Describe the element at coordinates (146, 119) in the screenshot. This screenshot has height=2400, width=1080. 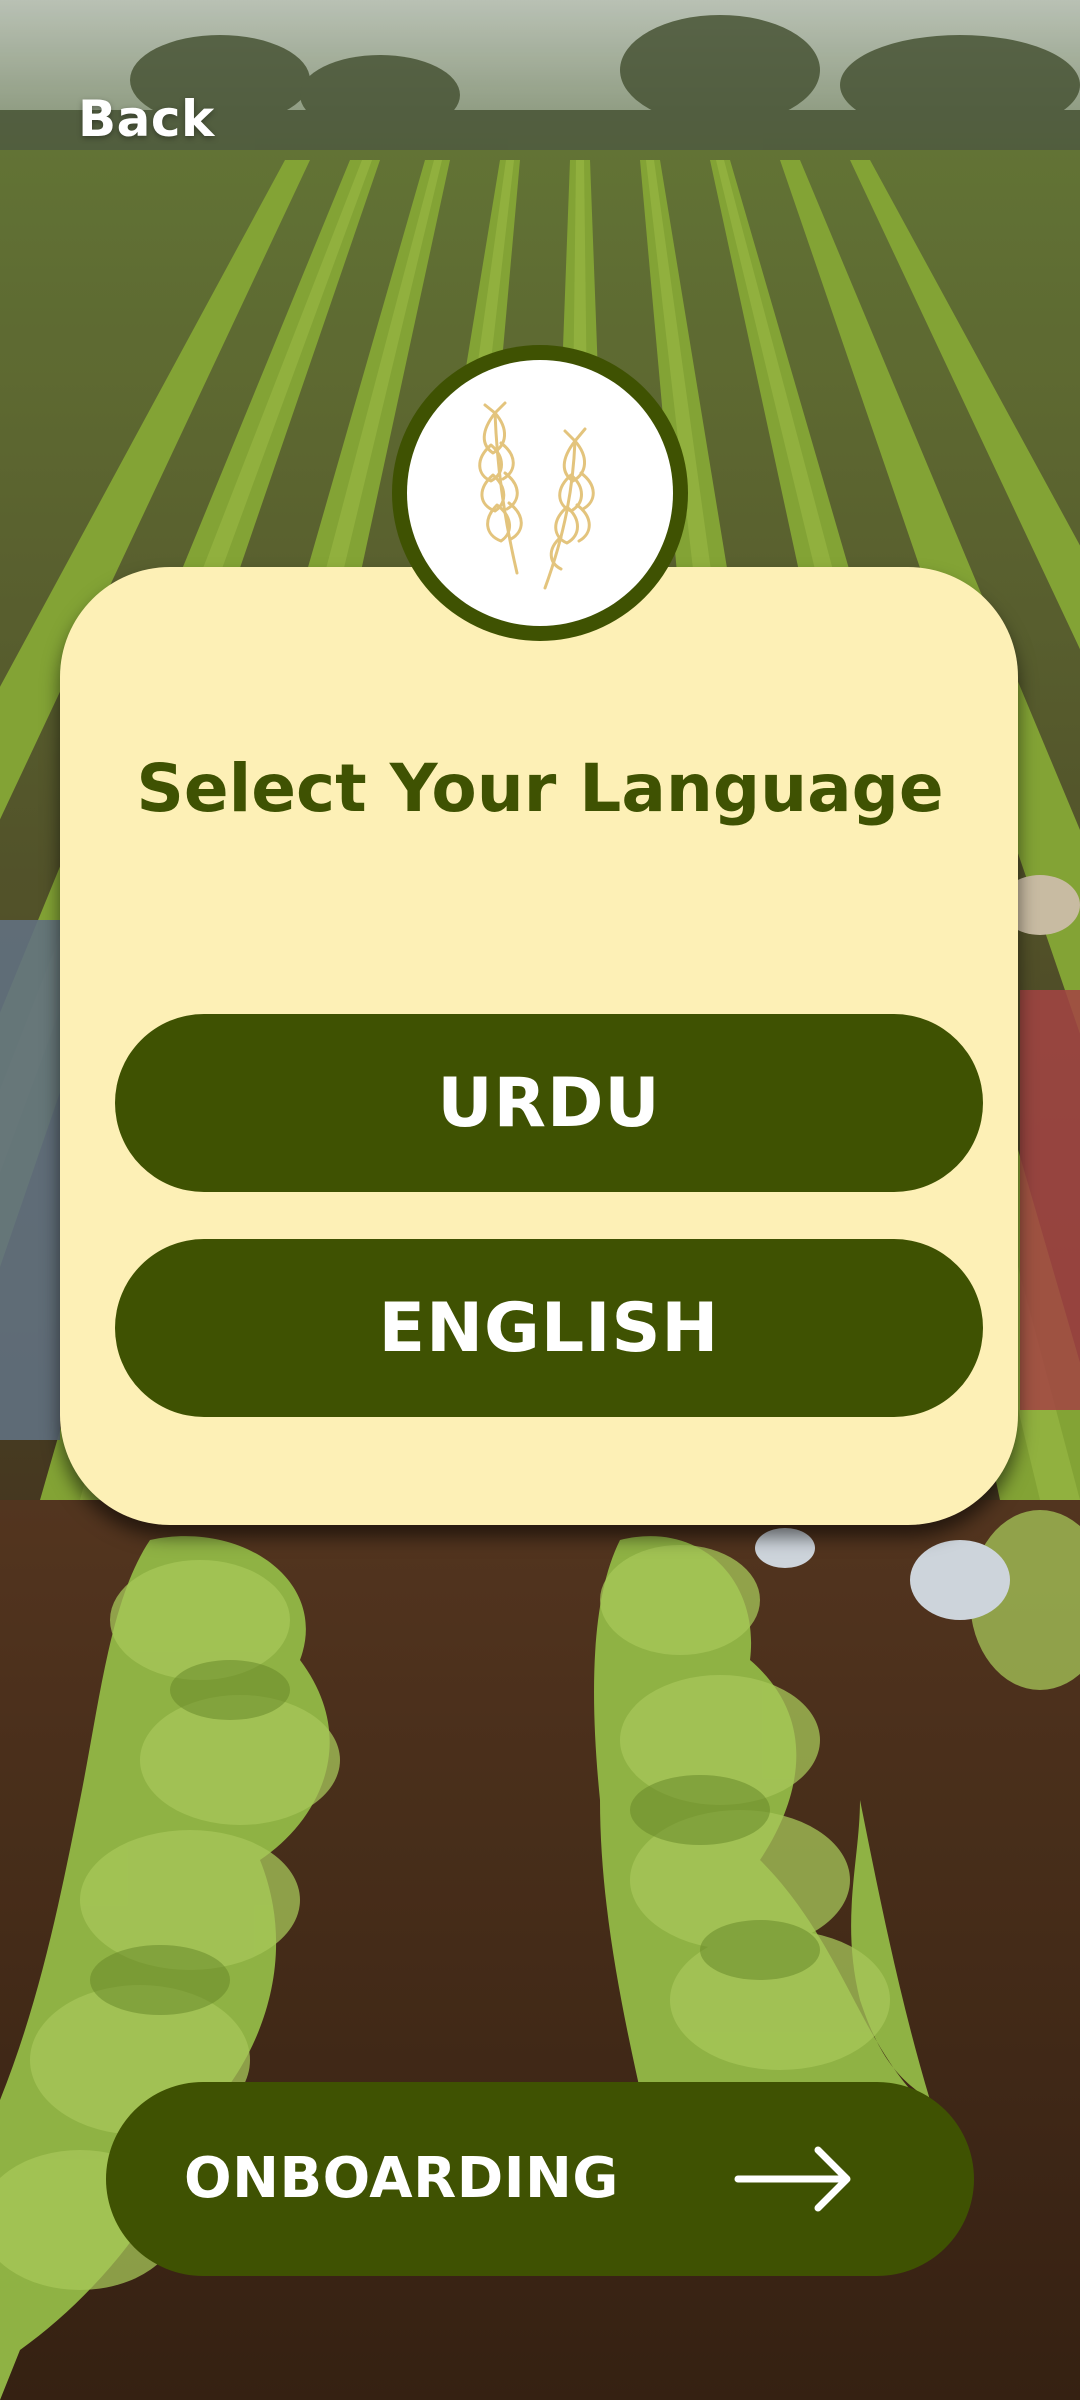
I see `back-button: Back` at that location.